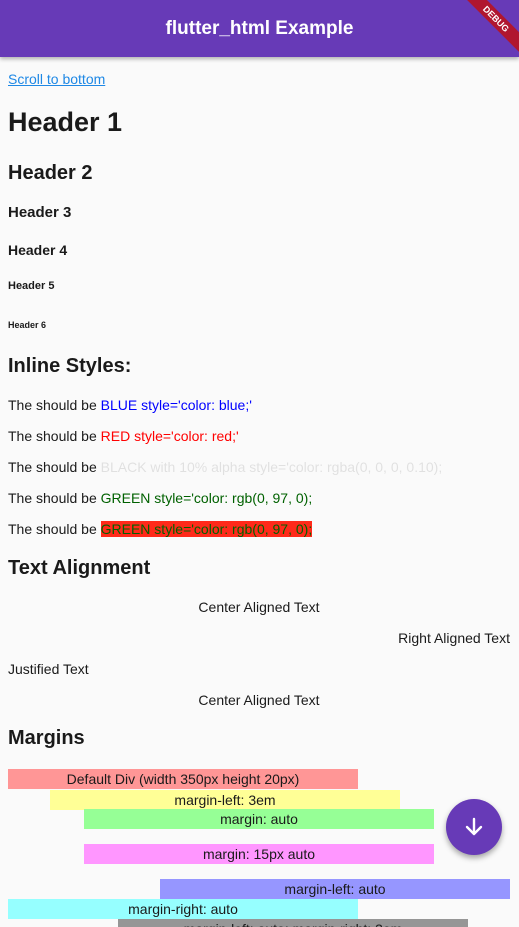  I want to click on app-bar-title: flutter_html Example, so click(259, 28).